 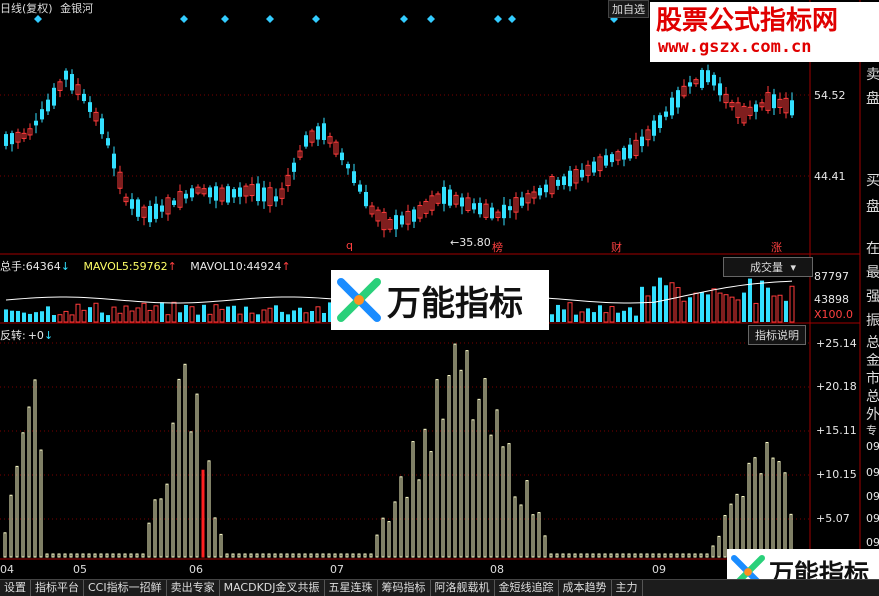 What do you see at coordinates (872, 273) in the screenshot?
I see `side-label-max: 最` at bounding box center [872, 273].